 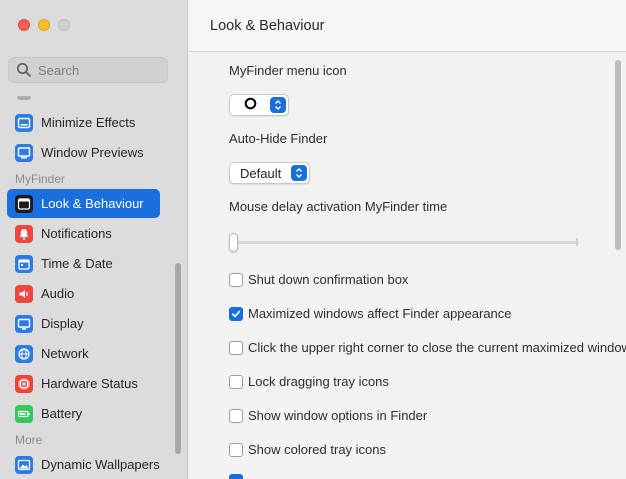 What do you see at coordinates (259, 105) in the screenshot?
I see `menu-icon-popup` at bounding box center [259, 105].